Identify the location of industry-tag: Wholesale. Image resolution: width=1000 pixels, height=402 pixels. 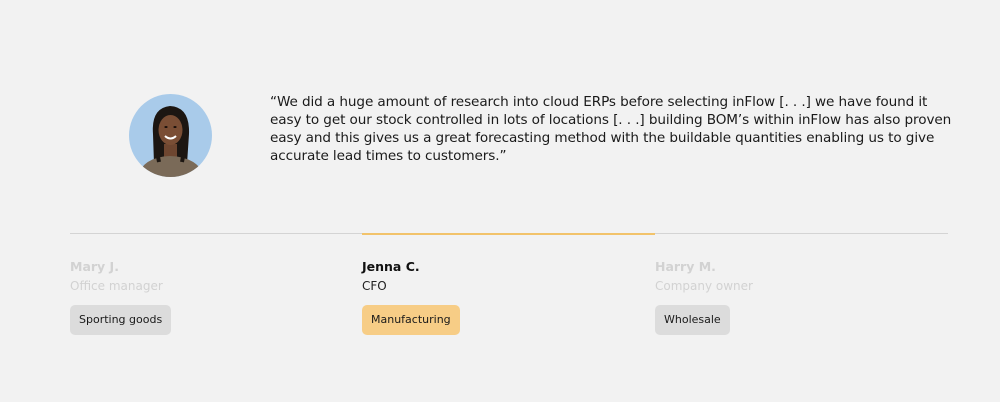
(692, 320).